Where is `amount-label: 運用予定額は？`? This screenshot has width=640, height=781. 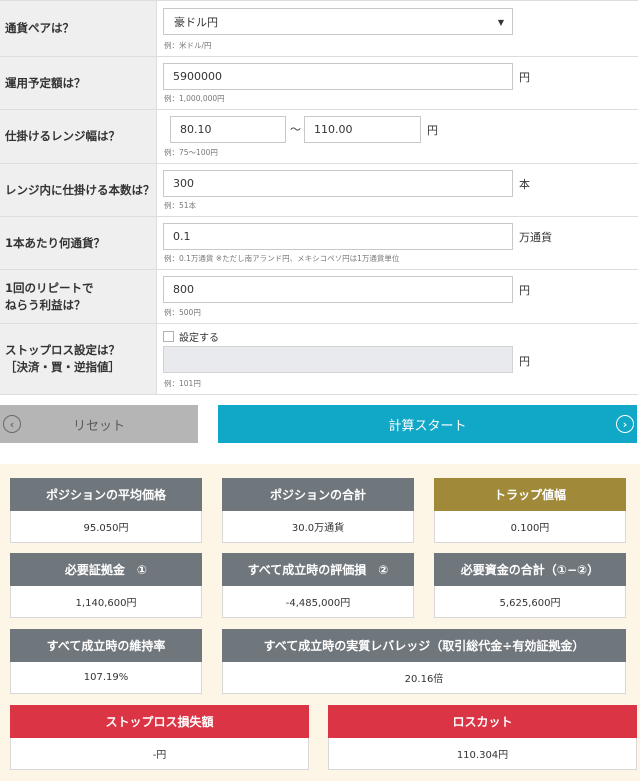 amount-label: 運用予定額は？ is located at coordinates (78, 83).